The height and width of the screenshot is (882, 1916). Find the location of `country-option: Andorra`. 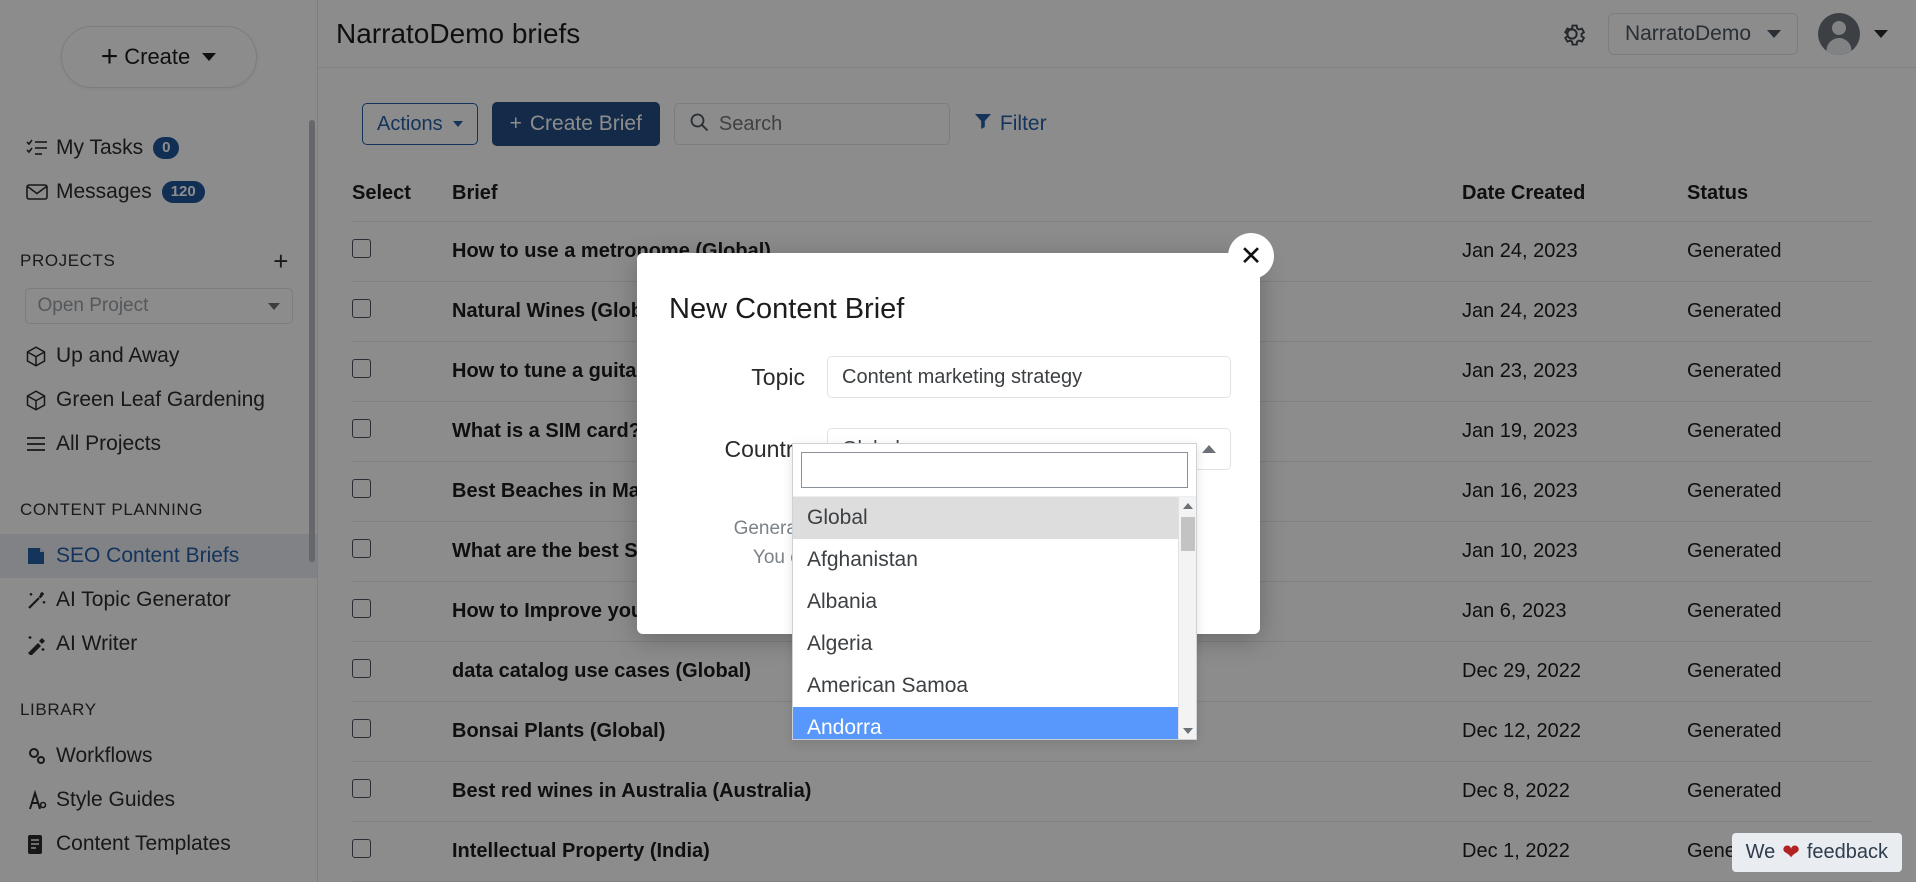

country-option: Andorra is located at coordinates (994, 723).